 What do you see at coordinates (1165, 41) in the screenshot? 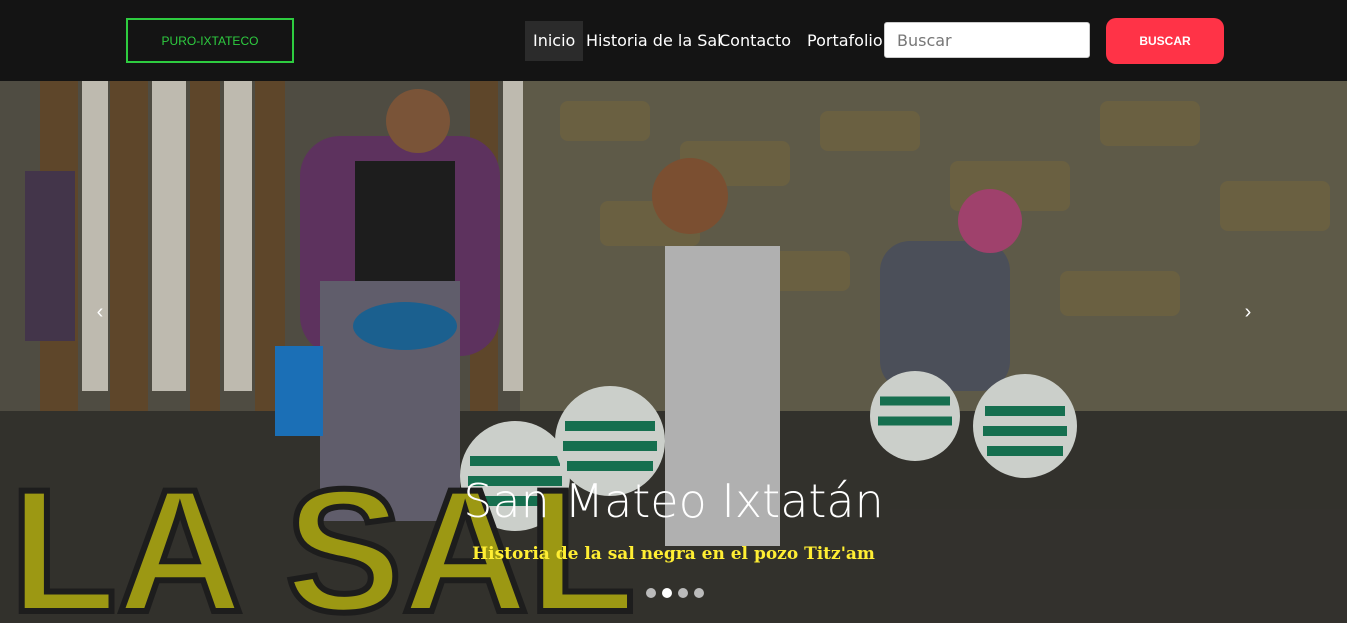
I see `search-button: BUSCAR` at bounding box center [1165, 41].